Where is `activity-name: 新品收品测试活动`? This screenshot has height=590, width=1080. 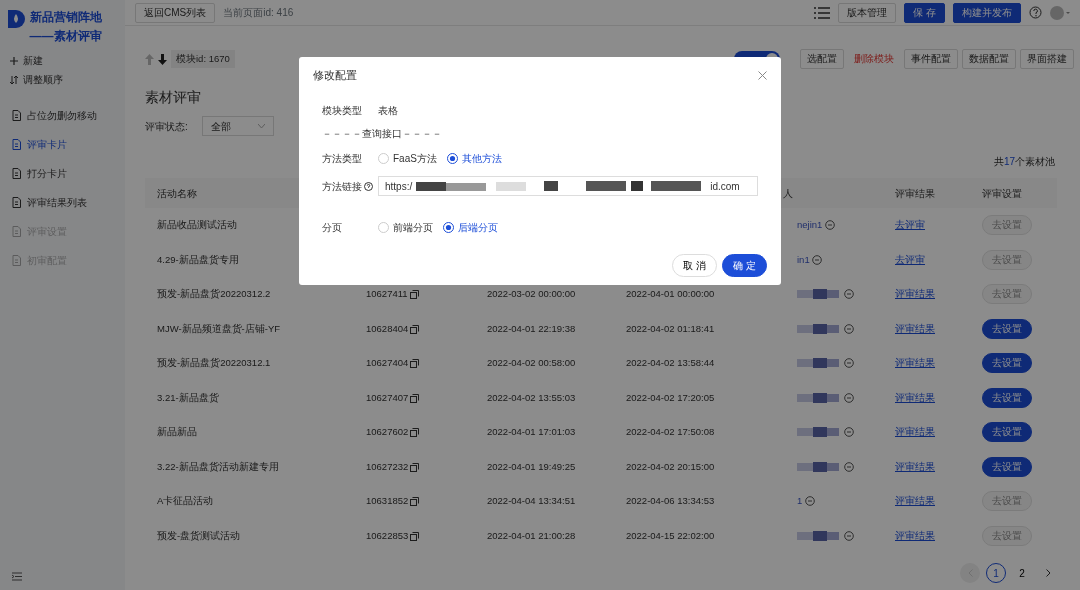 activity-name: 新品收品测试活动 is located at coordinates (197, 225).